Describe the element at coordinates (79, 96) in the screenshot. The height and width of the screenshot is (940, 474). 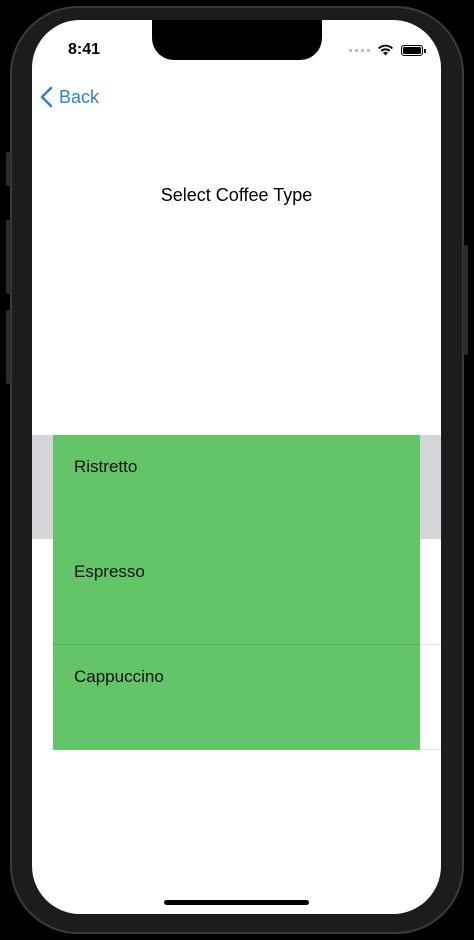
I see `back-button-label: Back` at that location.